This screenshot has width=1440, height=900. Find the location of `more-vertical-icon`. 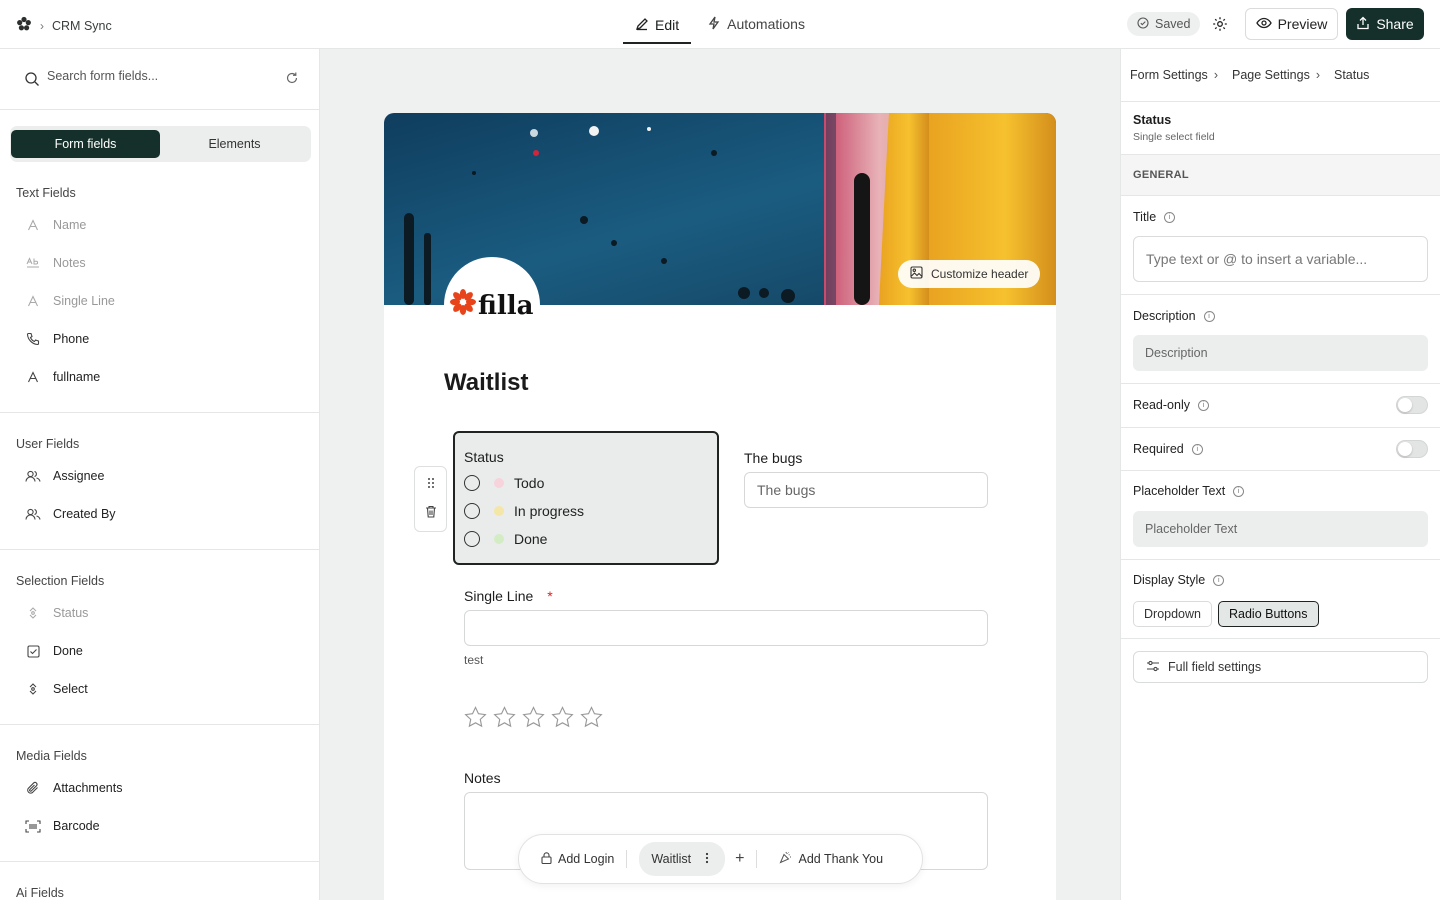

more-vertical-icon is located at coordinates (707, 859).